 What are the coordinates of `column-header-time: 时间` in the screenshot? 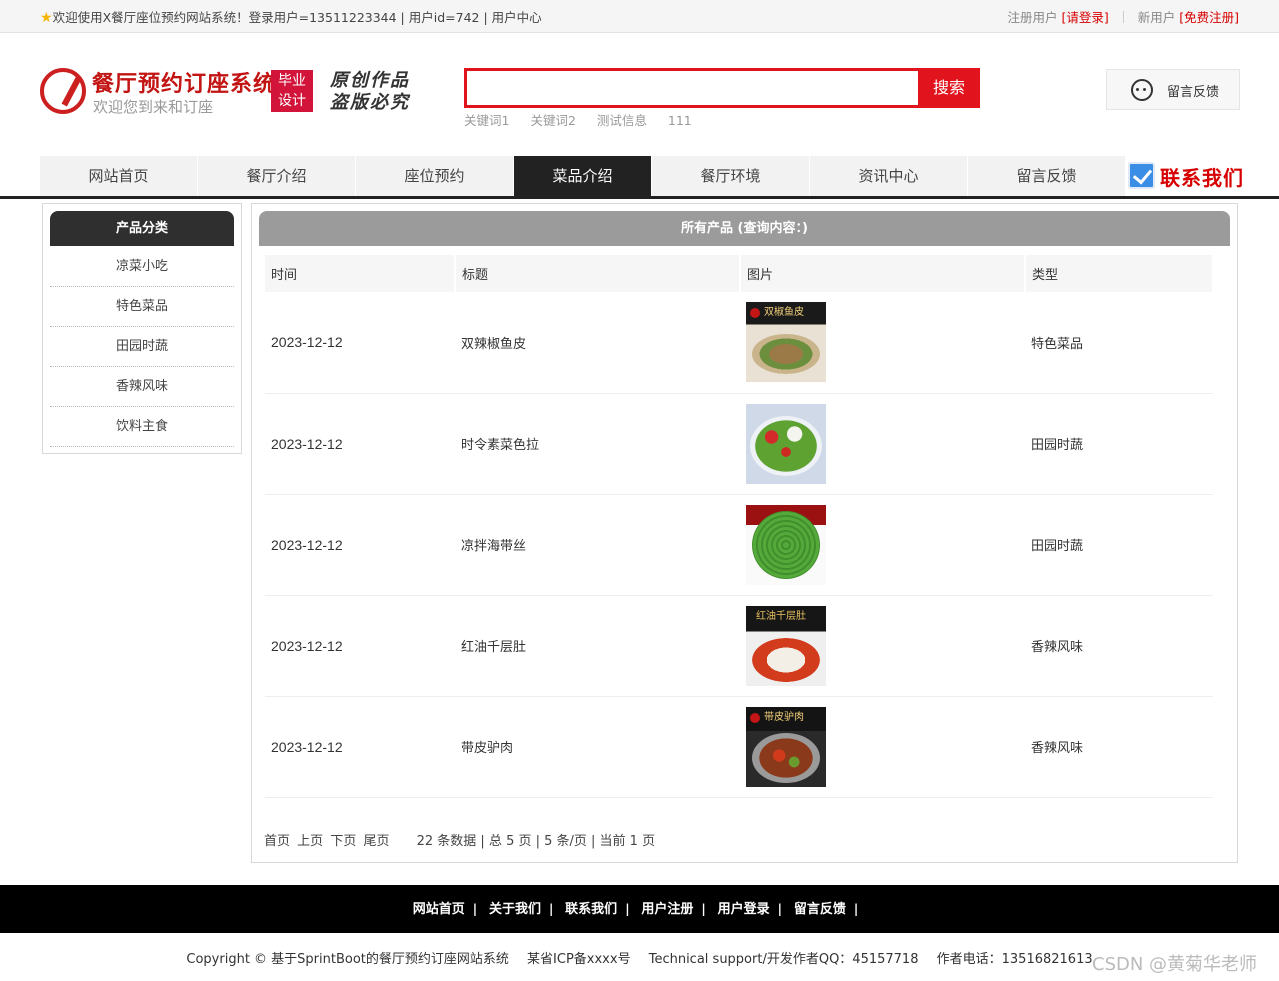 It's located at (360, 273).